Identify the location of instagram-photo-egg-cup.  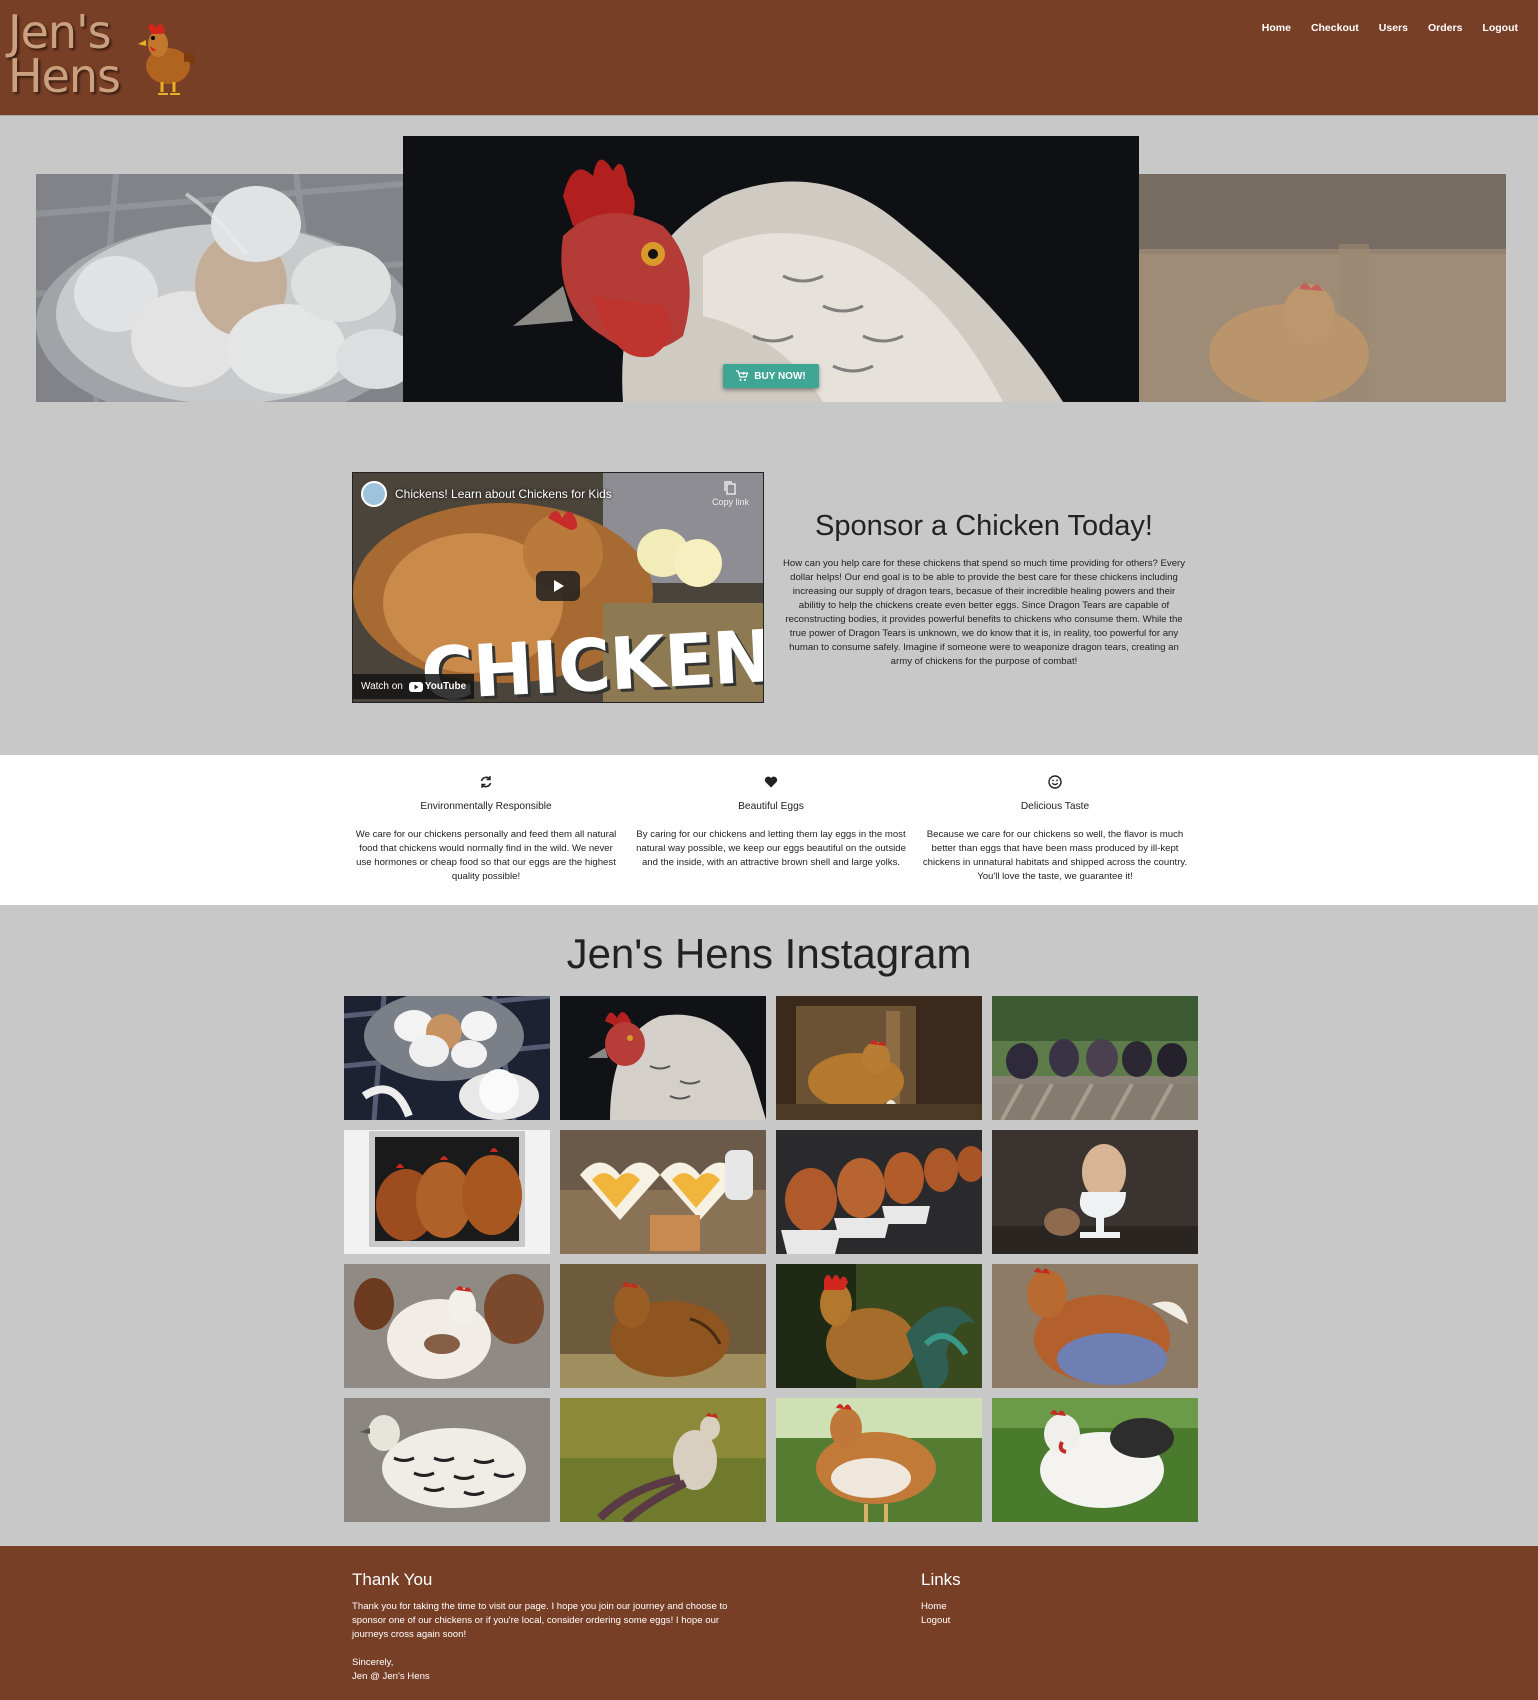
(1095, 1192).